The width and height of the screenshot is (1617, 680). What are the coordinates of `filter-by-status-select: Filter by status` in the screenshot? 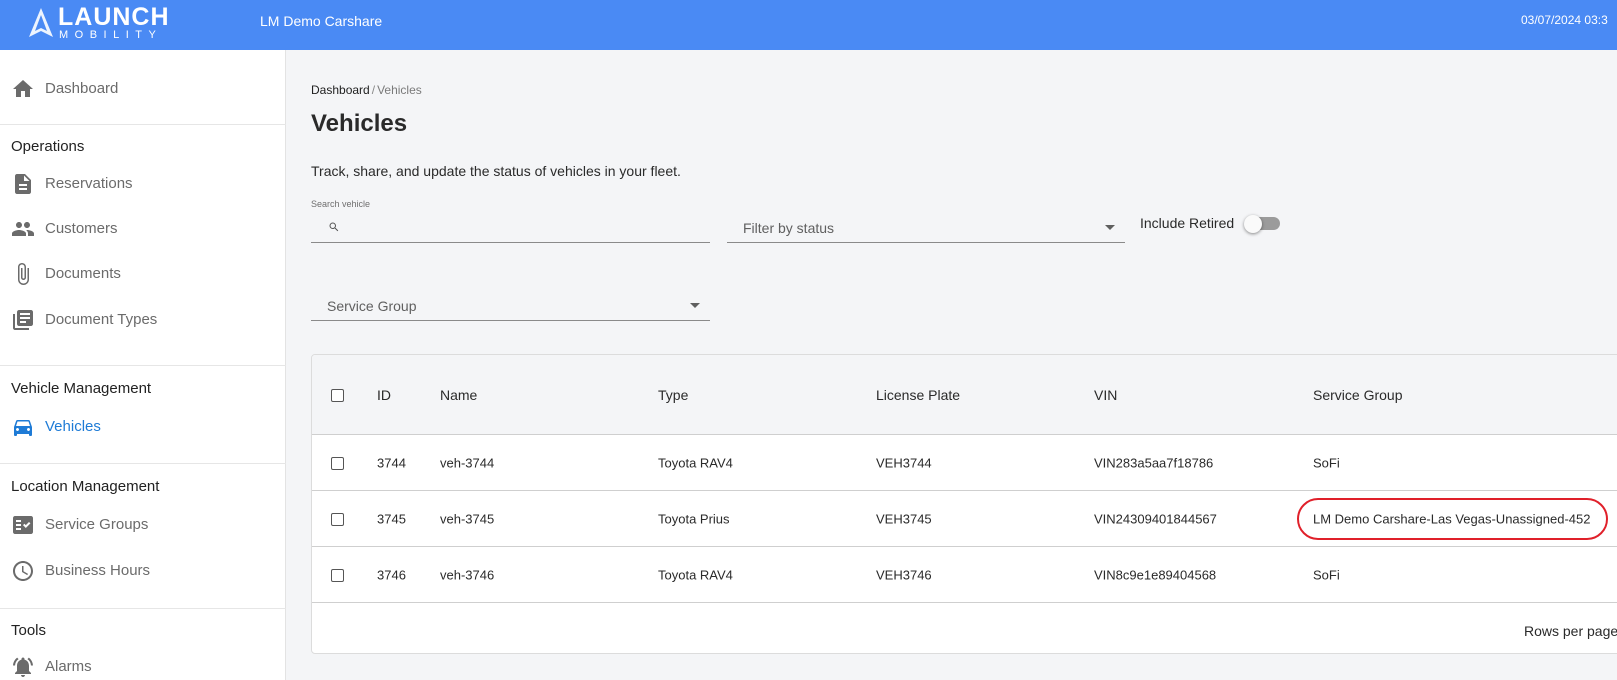 It's located at (926, 227).